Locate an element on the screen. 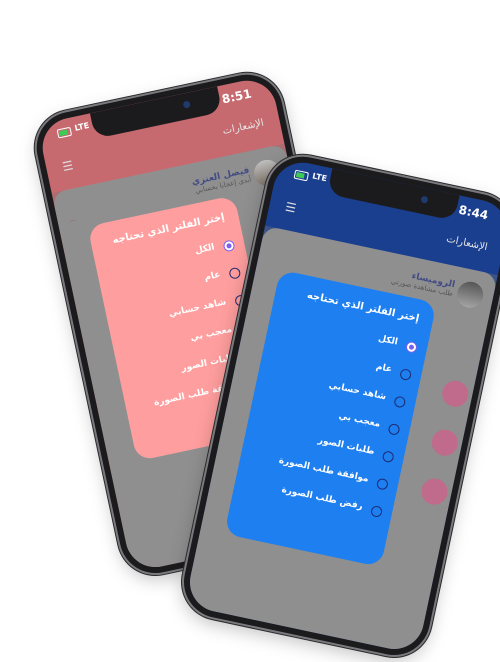 The height and width of the screenshot is (662, 500). clock: 8:44 is located at coordinates (473, 212).